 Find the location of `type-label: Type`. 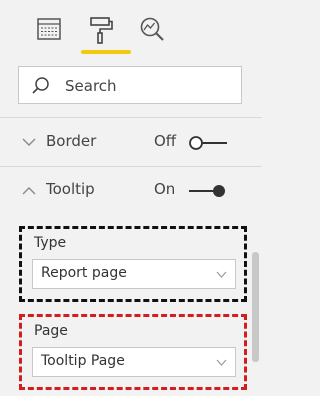

type-label: Type is located at coordinates (50, 243).